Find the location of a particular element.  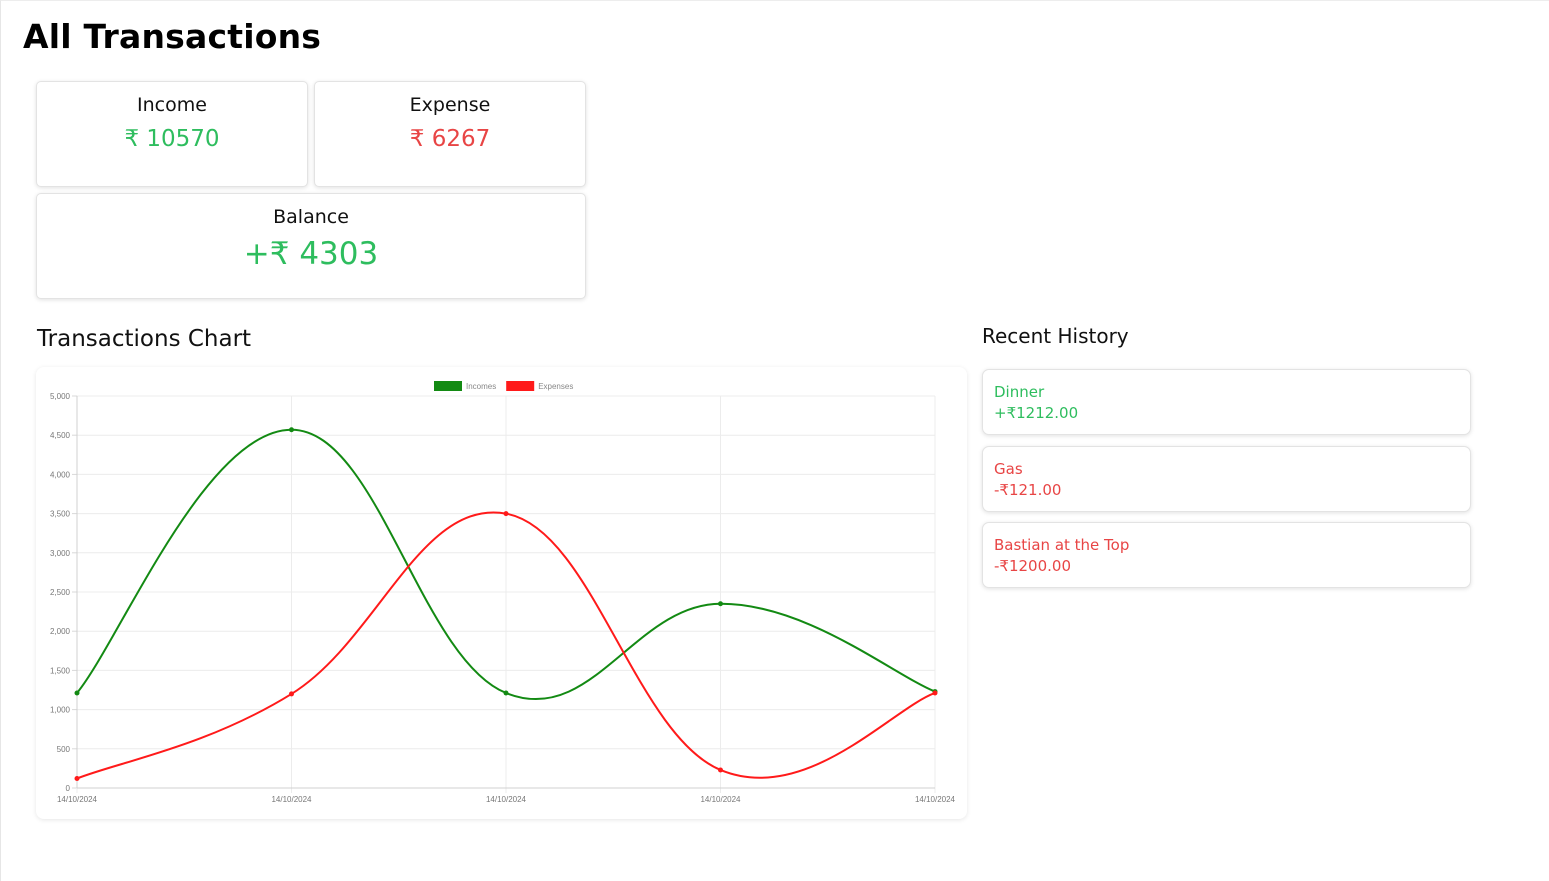

y-tick-label: 3,000 is located at coordinates (60, 553).